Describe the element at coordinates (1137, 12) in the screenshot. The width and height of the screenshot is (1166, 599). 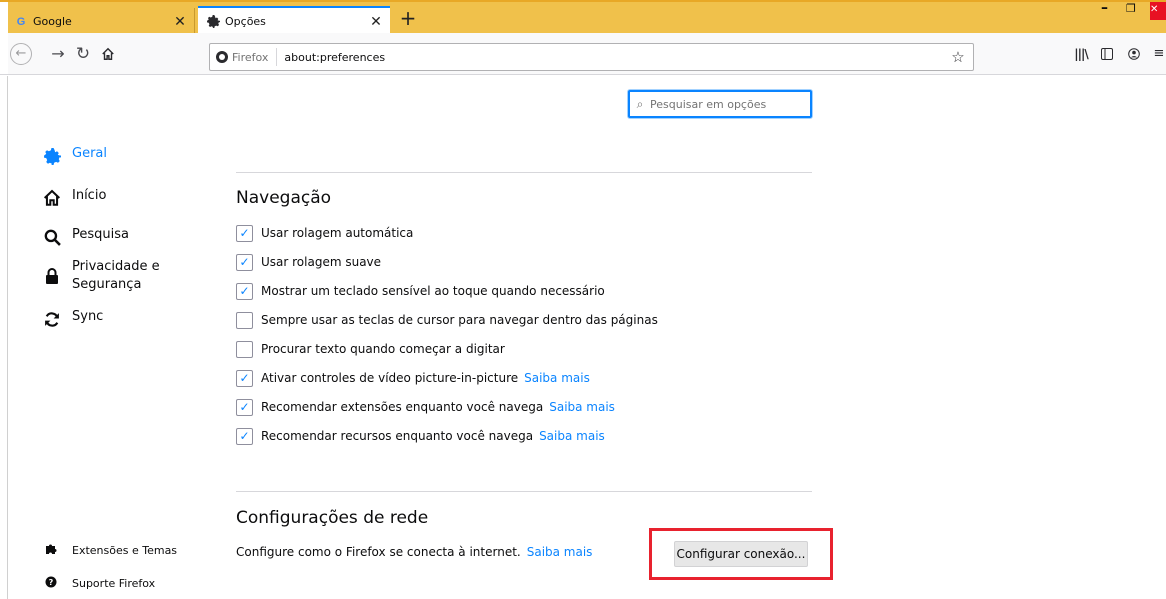
I see `maximize-button: ❐` at that location.